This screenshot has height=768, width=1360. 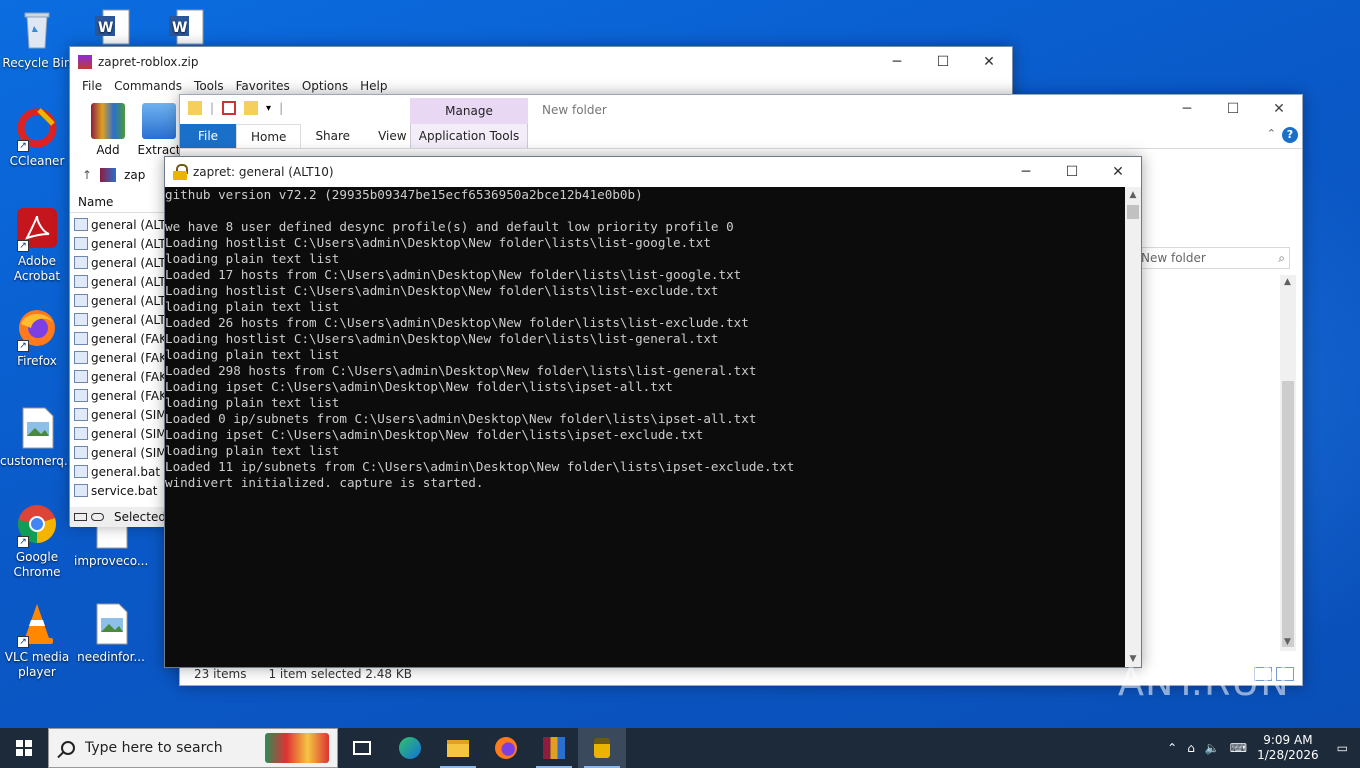 What do you see at coordinates (1238, 748) in the screenshot?
I see `language-icon: ⌨` at bounding box center [1238, 748].